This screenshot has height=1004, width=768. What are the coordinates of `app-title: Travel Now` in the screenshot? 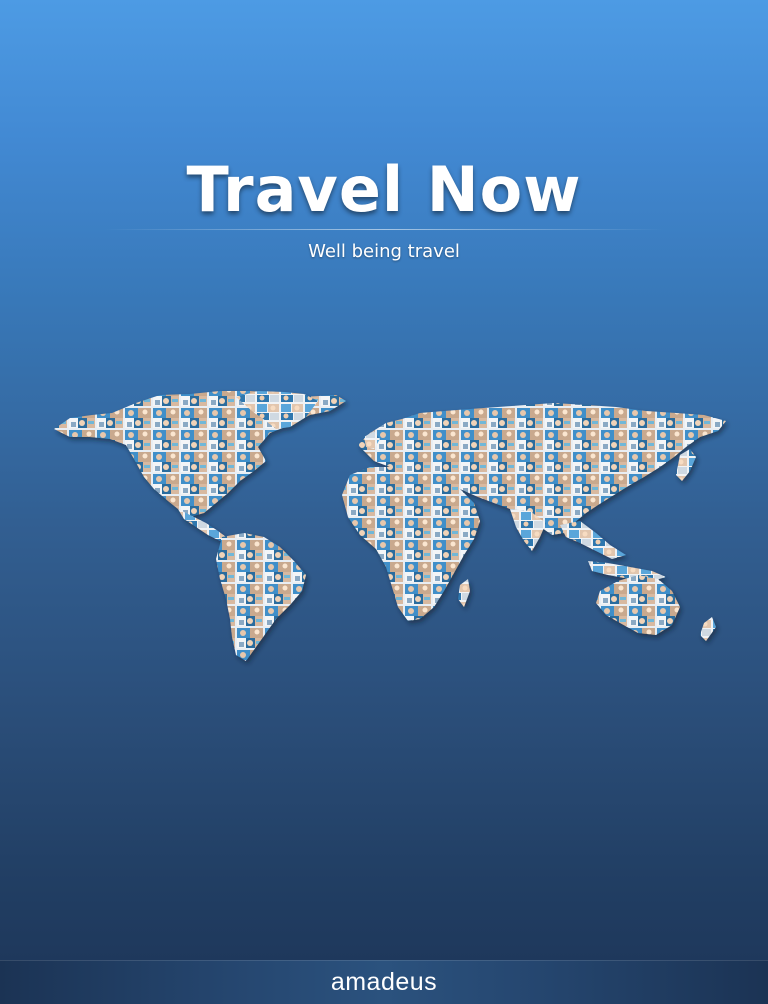 It's located at (384, 189).